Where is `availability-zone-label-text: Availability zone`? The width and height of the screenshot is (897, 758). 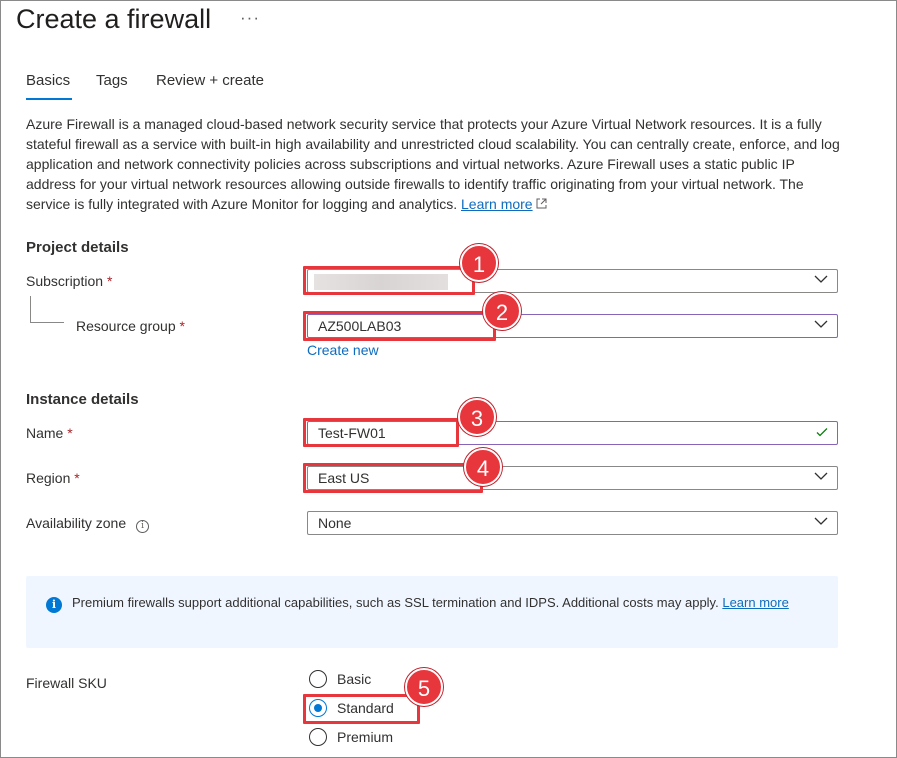
availability-zone-label-text: Availability zone is located at coordinates (76, 523).